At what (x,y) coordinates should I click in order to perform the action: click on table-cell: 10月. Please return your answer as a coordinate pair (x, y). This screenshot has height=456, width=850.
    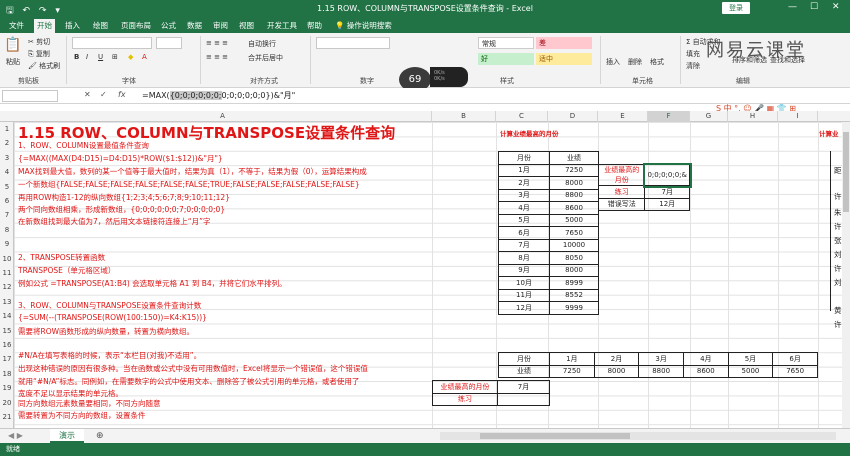
    Looking at the image, I should click on (524, 283).